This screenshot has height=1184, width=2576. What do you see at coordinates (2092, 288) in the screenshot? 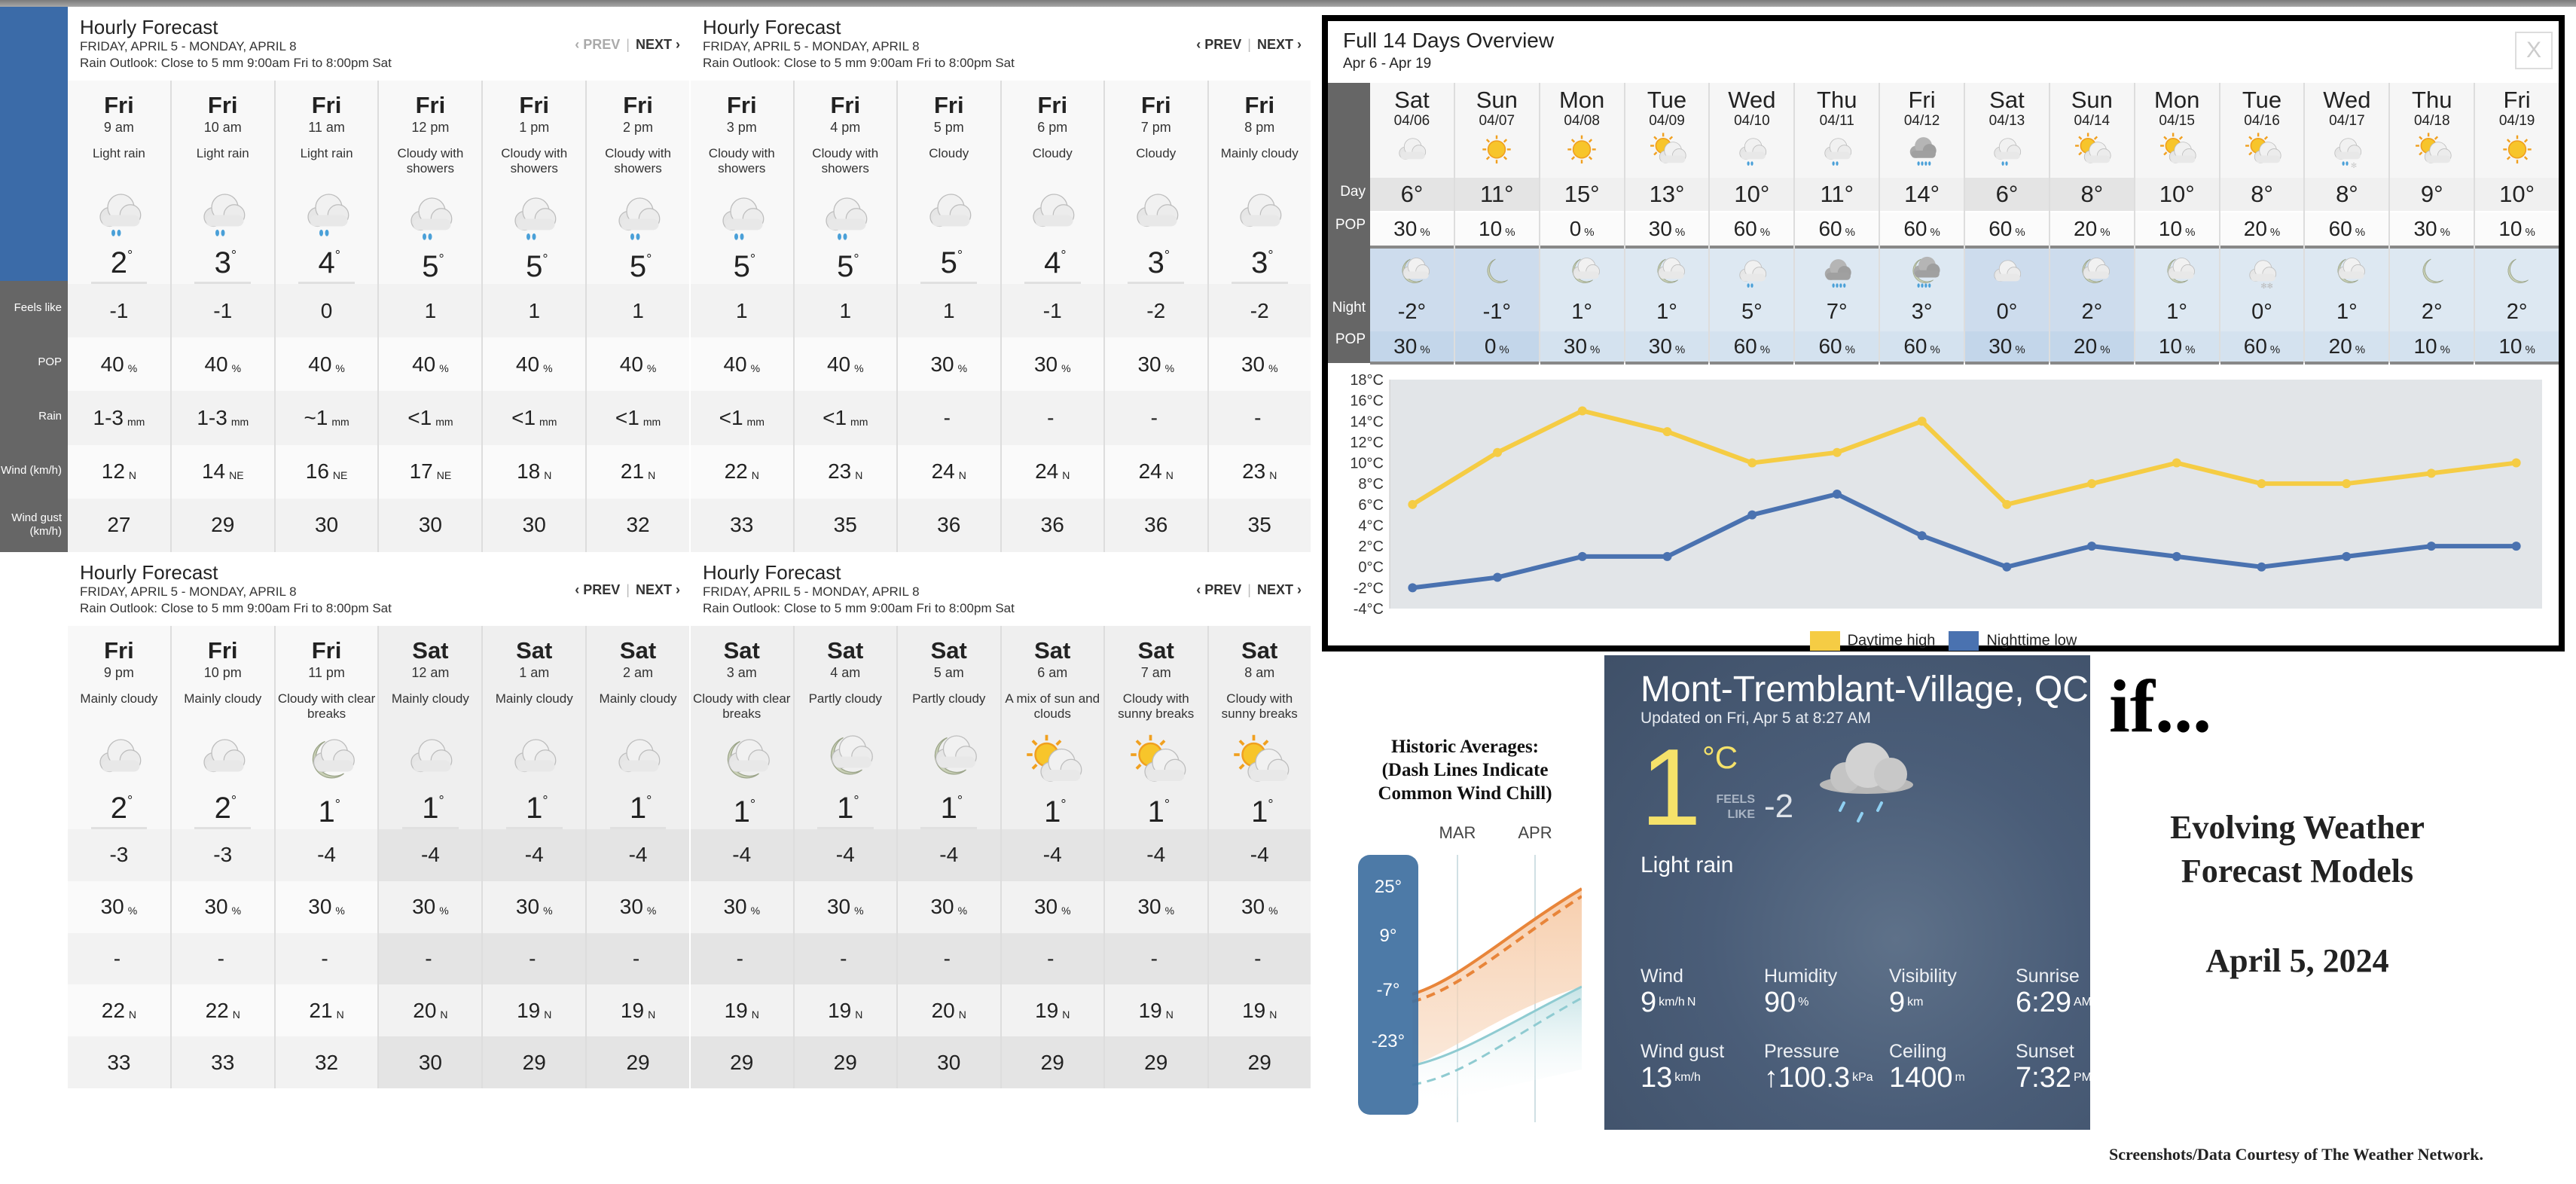
I see `night-section: 2°` at bounding box center [2092, 288].